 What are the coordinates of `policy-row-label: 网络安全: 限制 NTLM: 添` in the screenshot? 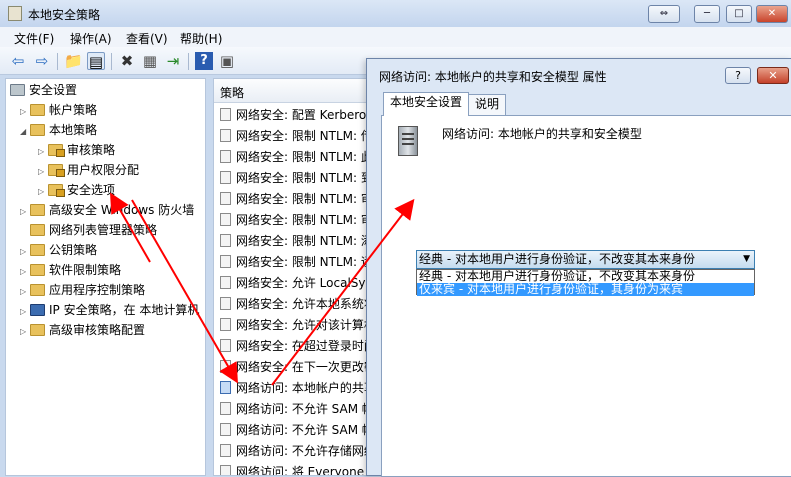 It's located at (304, 241).